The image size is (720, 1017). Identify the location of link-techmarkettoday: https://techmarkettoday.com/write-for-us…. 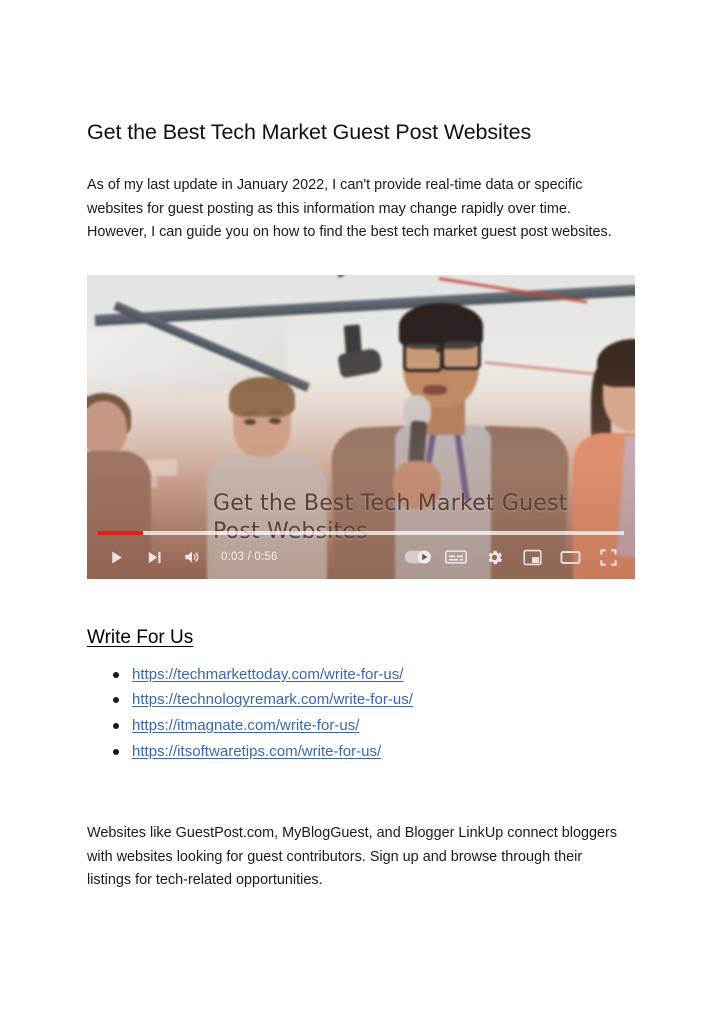
(267, 675).